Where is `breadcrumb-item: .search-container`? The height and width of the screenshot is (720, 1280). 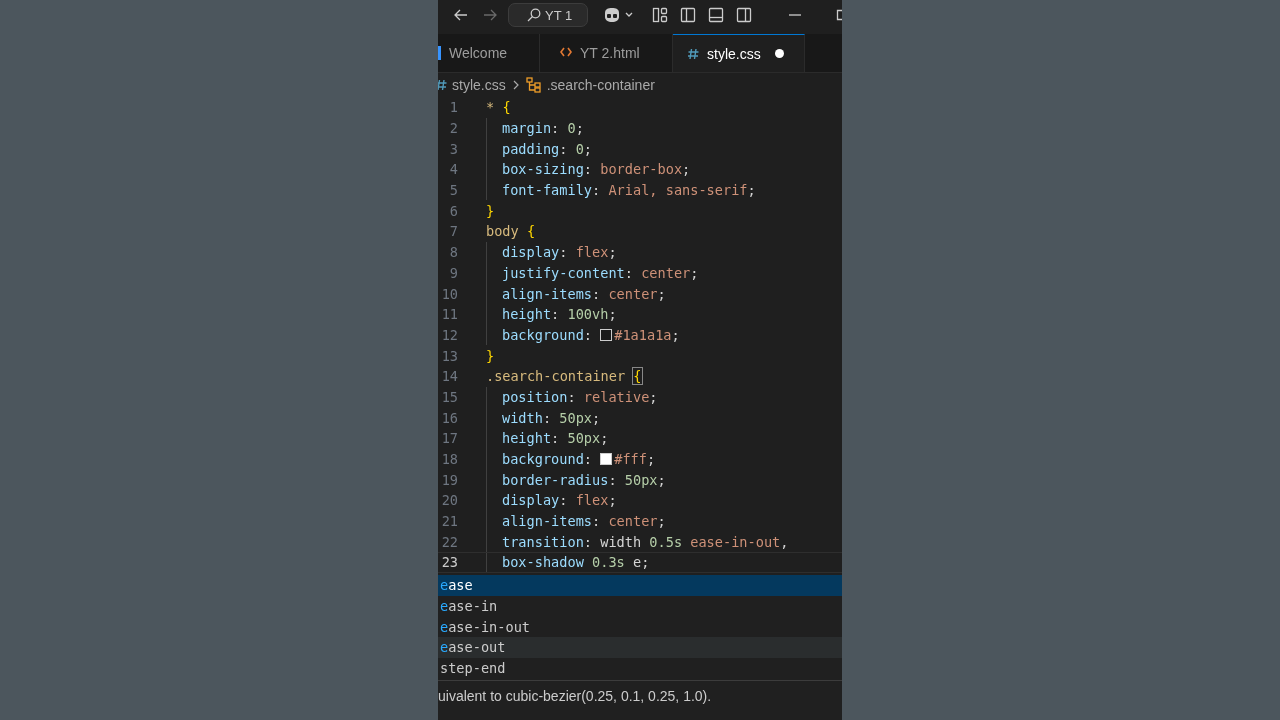
breadcrumb-item: .search-container is located at coordinates (600, 85).